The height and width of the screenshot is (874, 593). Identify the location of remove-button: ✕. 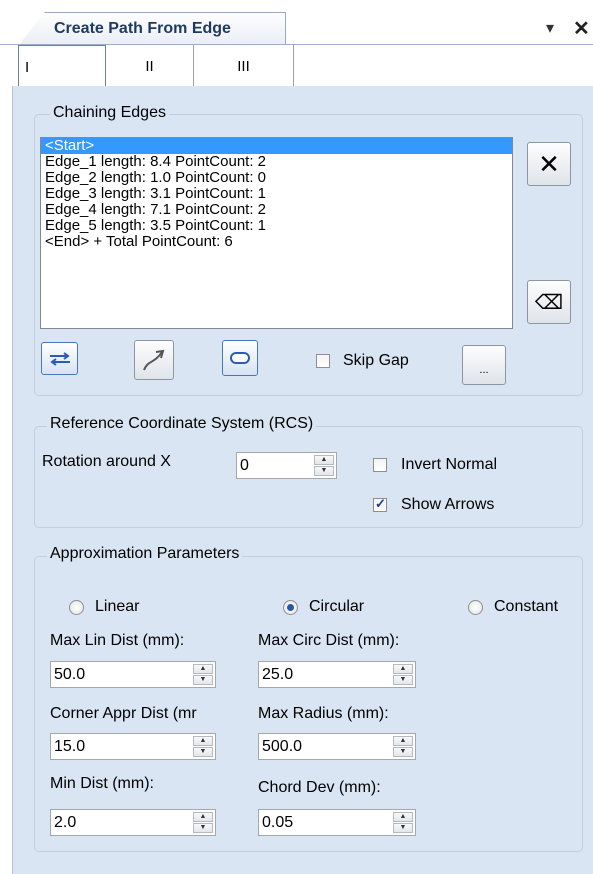
(549, 164).